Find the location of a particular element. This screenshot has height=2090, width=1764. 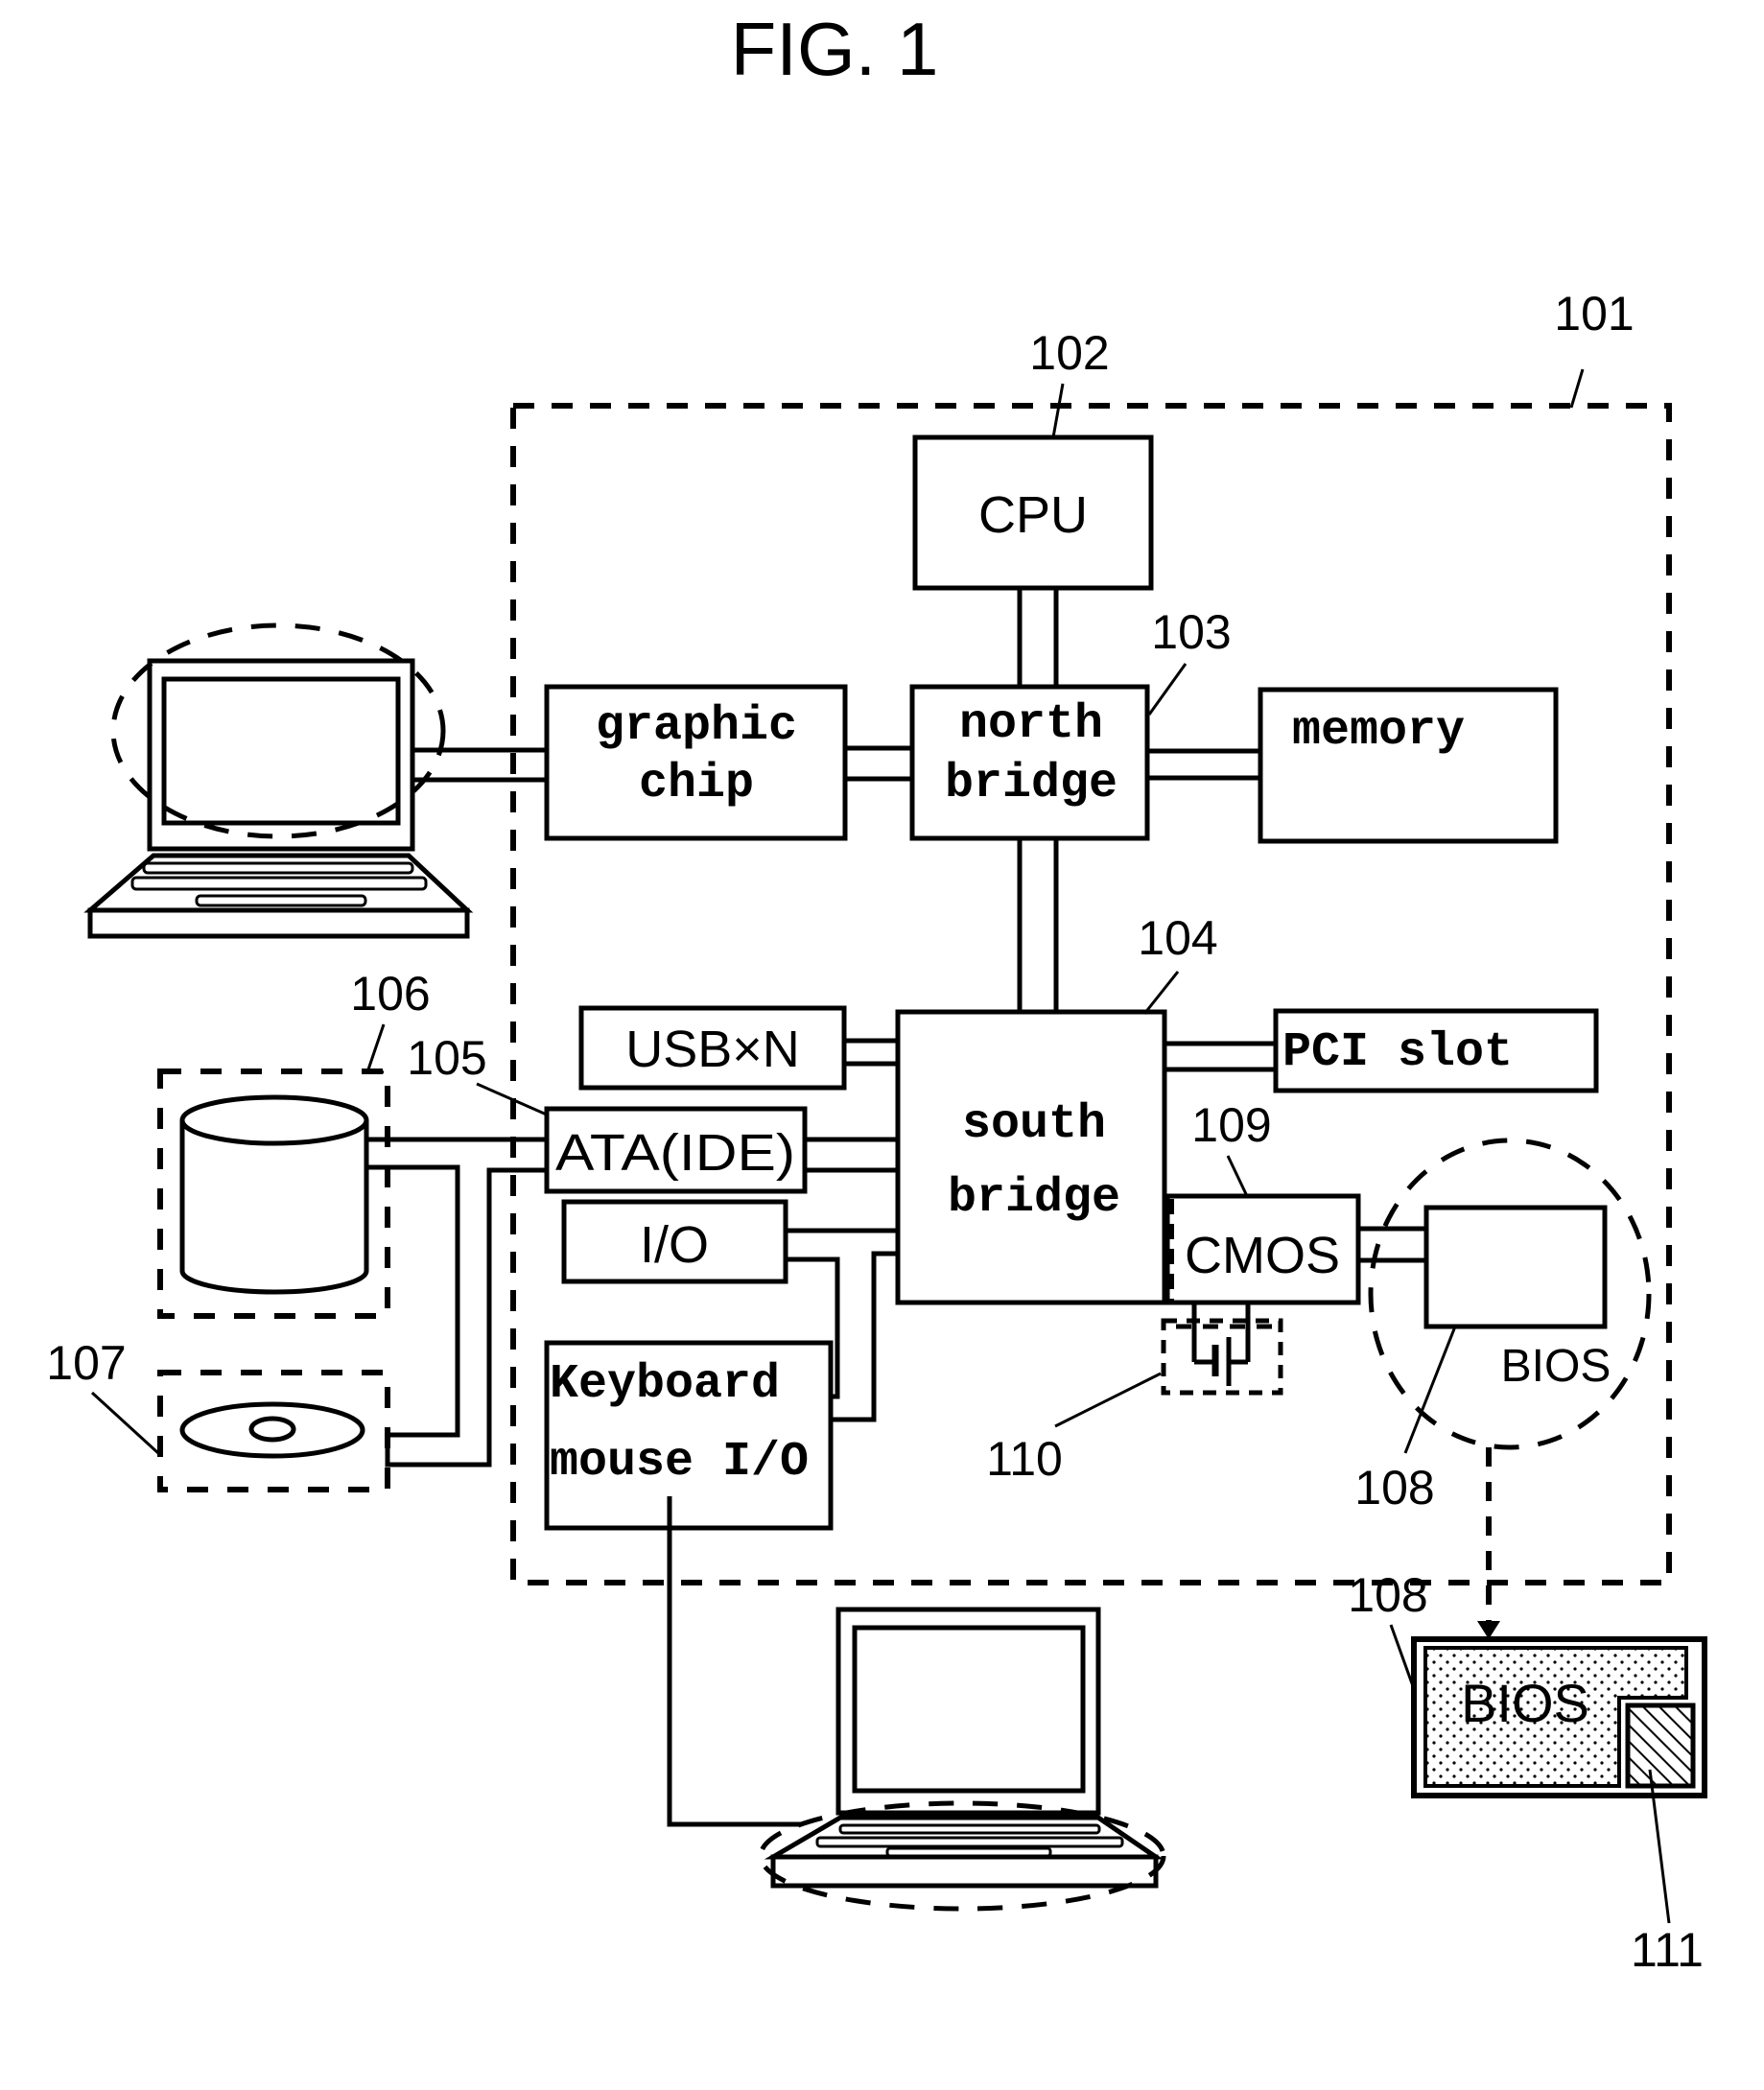

leader-108-a is located at coordinates (1430, 1390).